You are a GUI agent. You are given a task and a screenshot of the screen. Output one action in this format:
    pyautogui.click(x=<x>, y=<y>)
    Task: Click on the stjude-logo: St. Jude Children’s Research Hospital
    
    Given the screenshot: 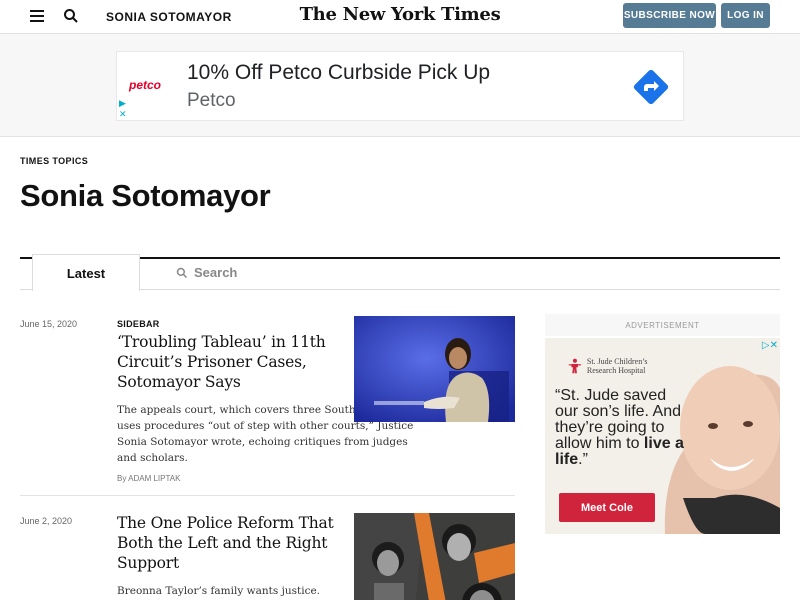 What is the action you would take?
    pyautogui.click(x=617, y=366)
    